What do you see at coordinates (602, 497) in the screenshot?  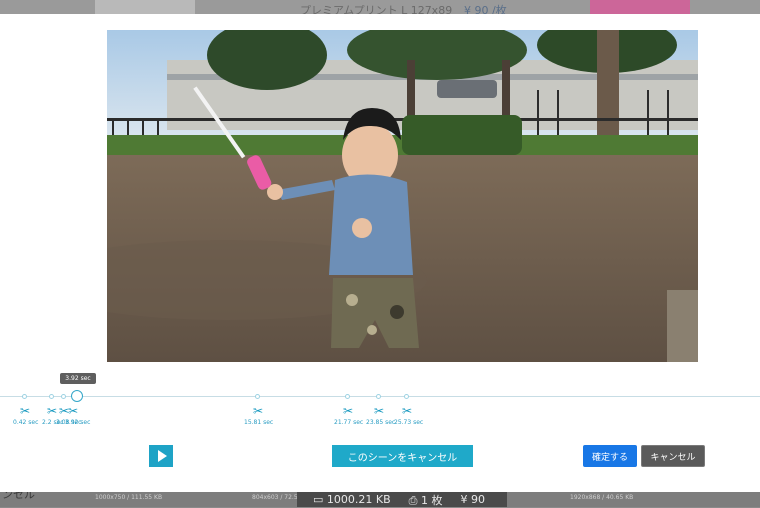 I see `background-caption: 1920x868 / 40.65 KB` at bounding box center [602, 497].